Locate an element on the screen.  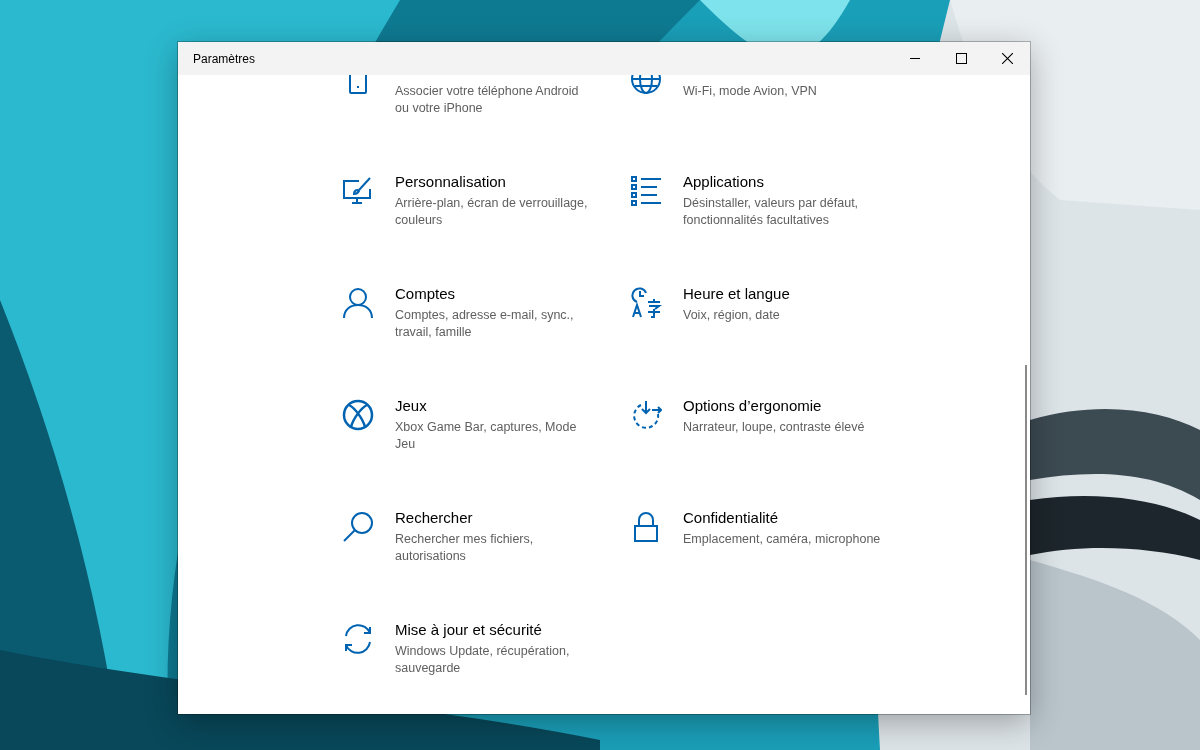
maximize-icon is located at coordinates (961, 58).